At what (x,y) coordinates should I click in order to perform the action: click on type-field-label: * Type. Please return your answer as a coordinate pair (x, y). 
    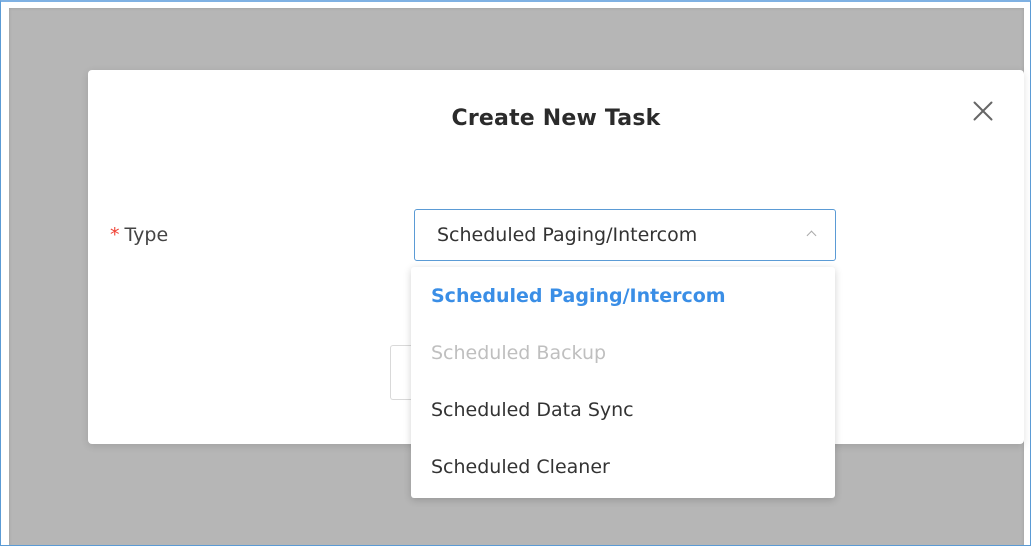
    Looking at the image, I should click on (139, 235).